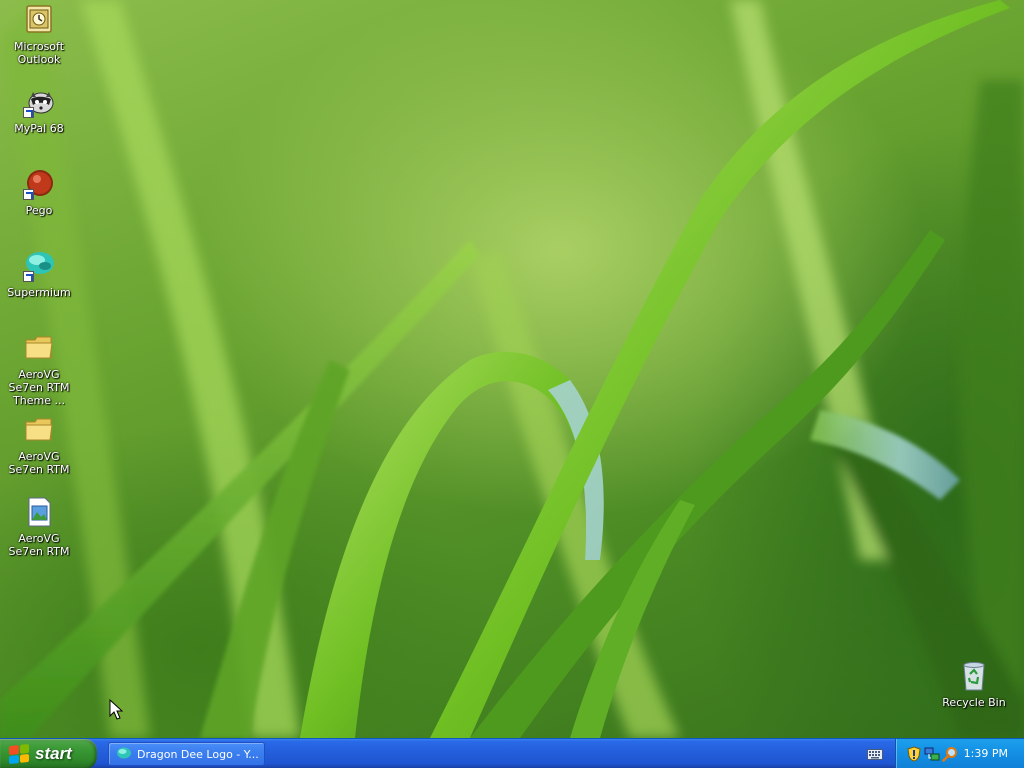 This screenshot has height=768, width=1024. I want to click on icon-label: Recycle Bin, so click(974, 702).